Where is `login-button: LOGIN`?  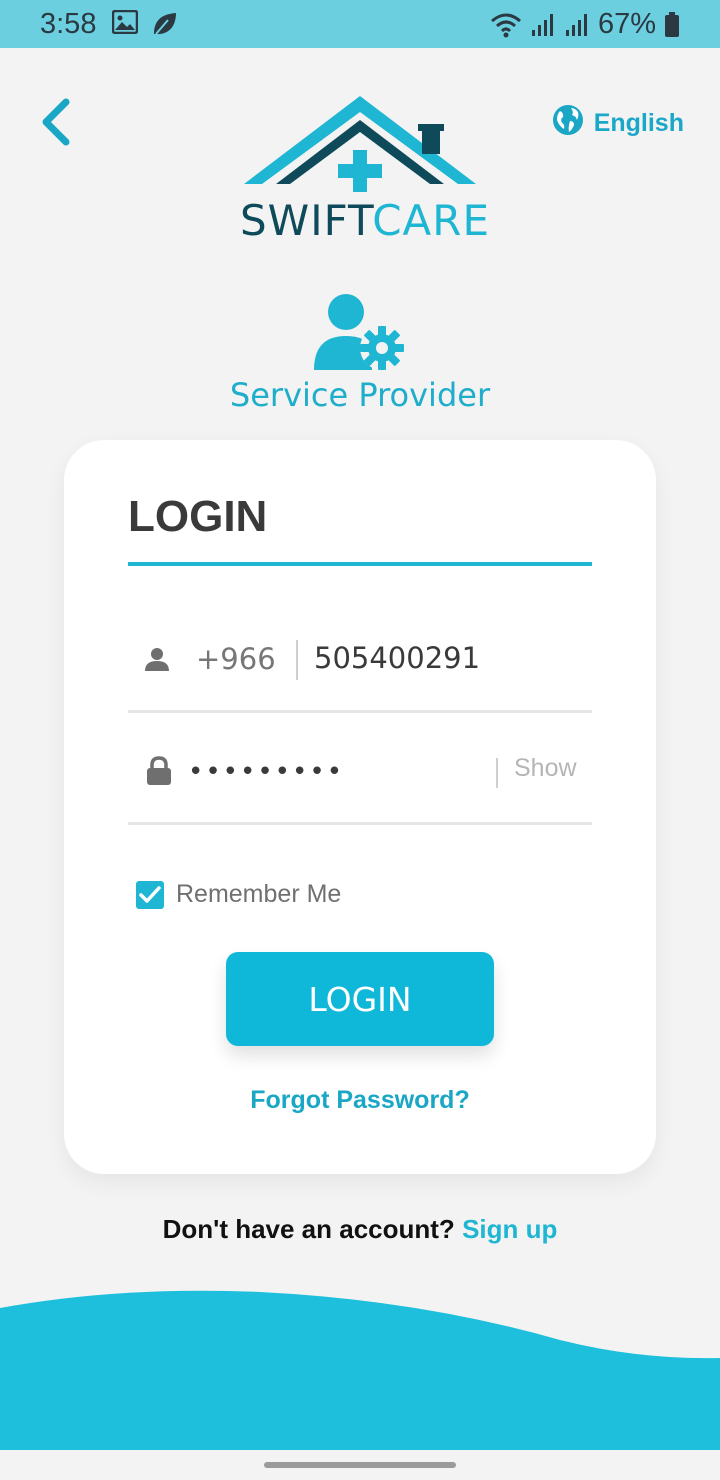 login-button: LOGIN is located at coordinates (360, 999).